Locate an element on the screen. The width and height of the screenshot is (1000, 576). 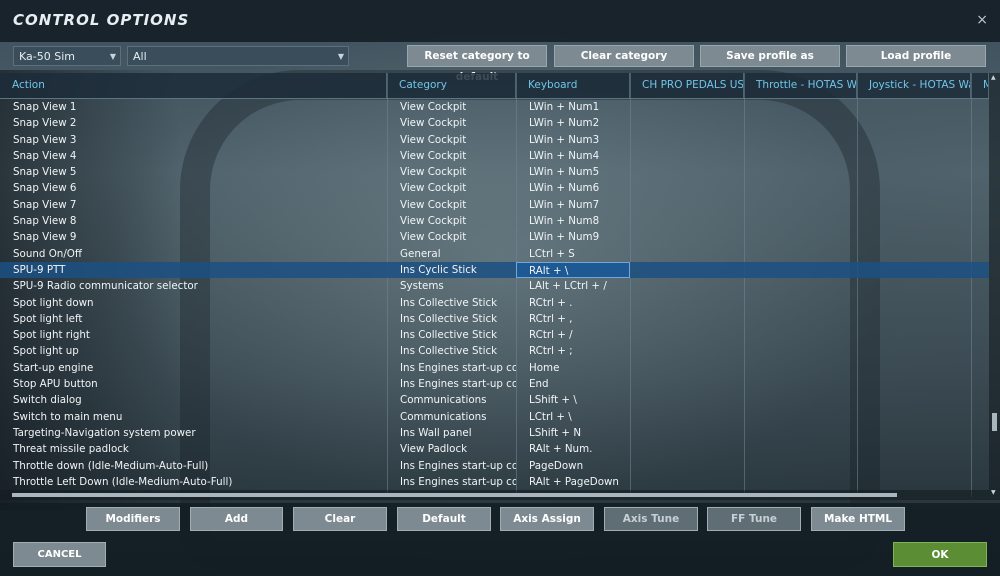
table-row: Snap View 6 View Cockpit LWin + Num6 is located at coordinates (494, 188).